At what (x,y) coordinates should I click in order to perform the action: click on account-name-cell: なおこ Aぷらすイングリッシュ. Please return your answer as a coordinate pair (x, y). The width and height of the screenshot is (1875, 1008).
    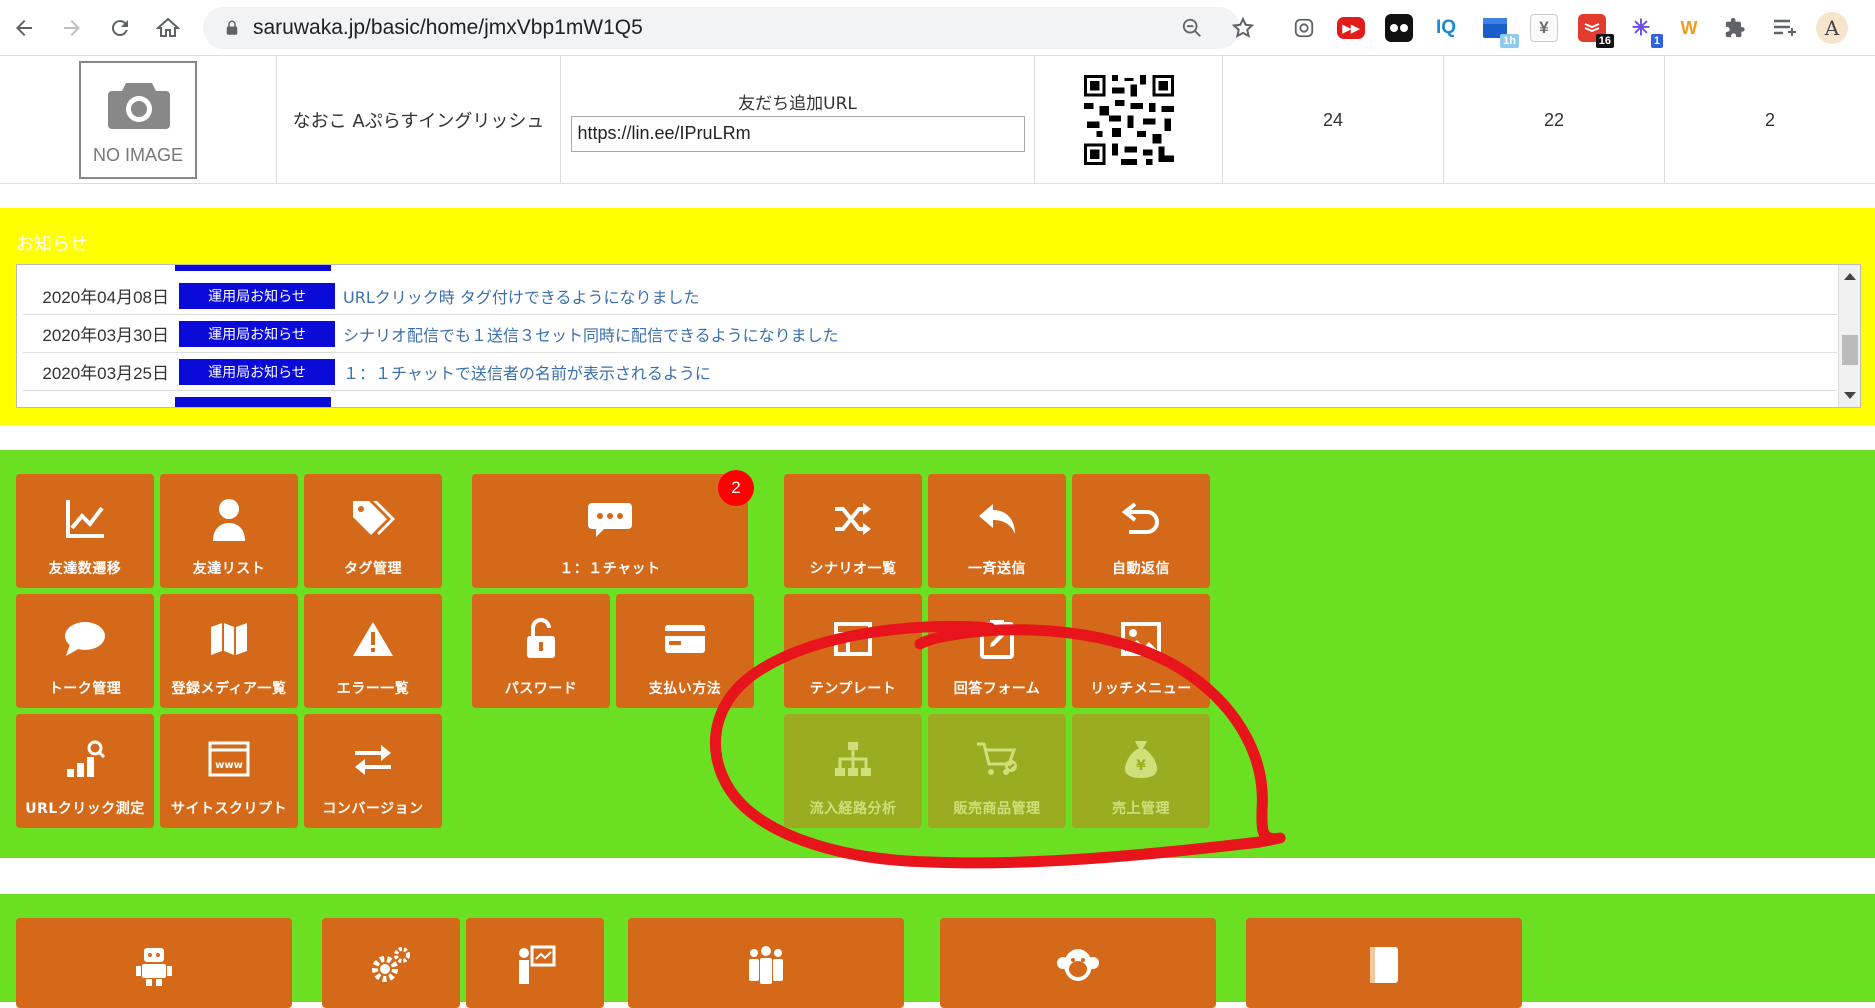
    Looking at the image, I should click on (419, 120).